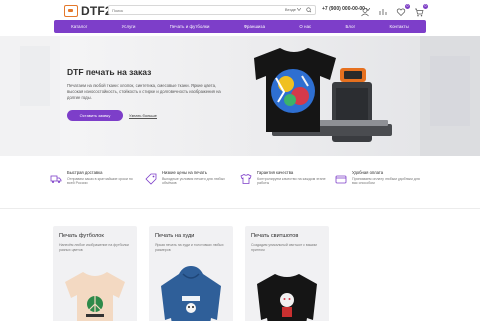  I want to click on tshirt-image, so click(95, 296).